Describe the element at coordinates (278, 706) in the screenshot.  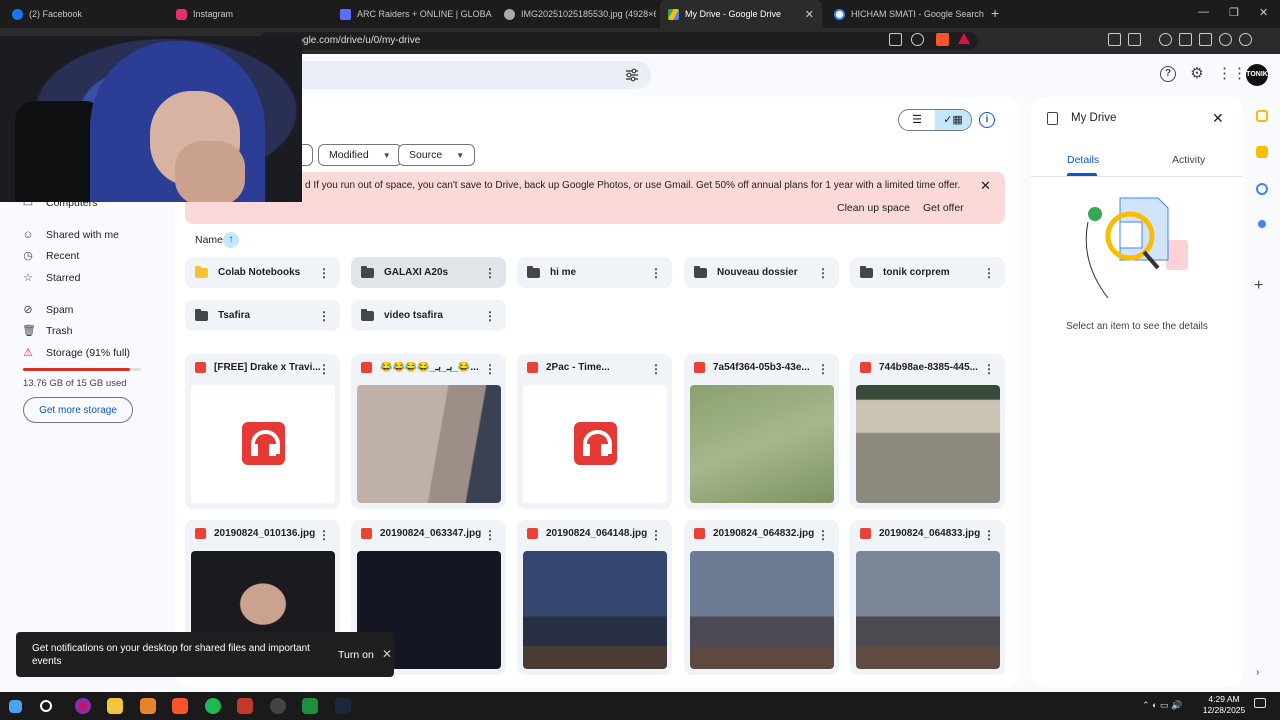
I see `obs-icon` at that location.